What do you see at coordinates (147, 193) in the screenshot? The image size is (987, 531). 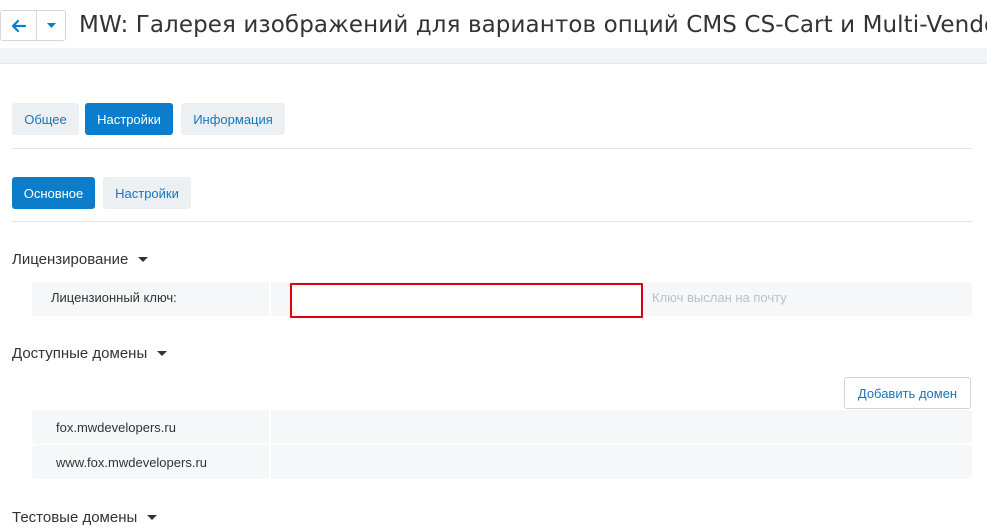 I see `subtab-settings: Настройки` at bounding box center [147, 193].